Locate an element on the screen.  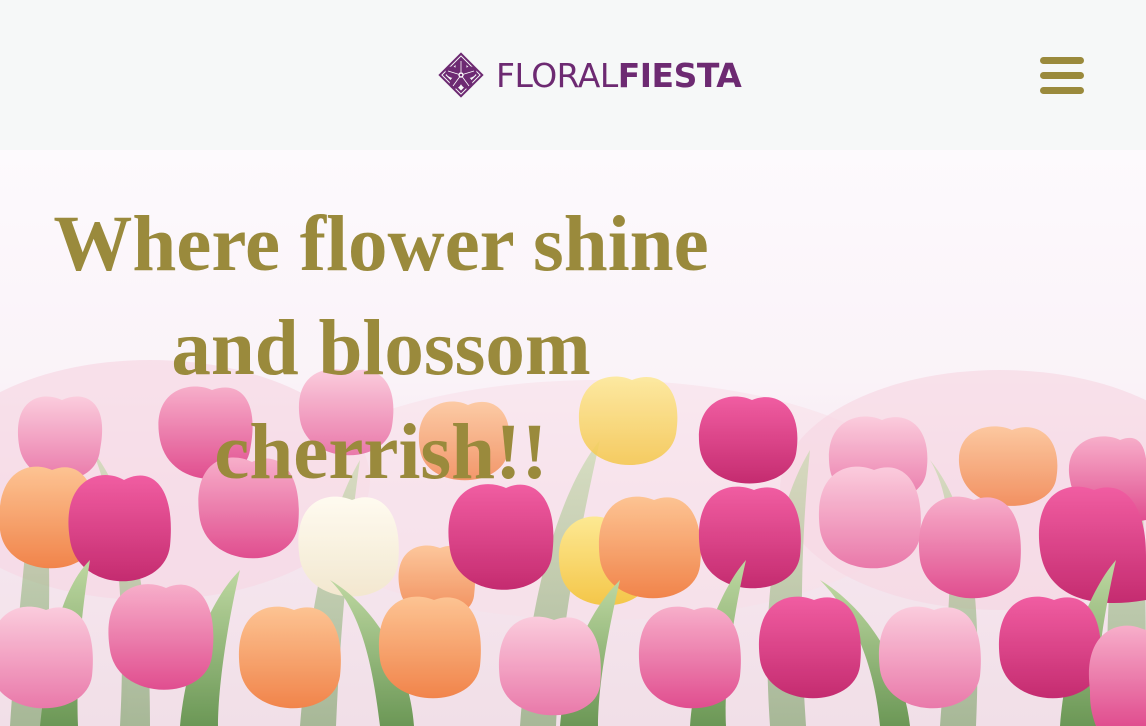
site-logo: FLORALFIESTA is located at coordinates (589, 75).